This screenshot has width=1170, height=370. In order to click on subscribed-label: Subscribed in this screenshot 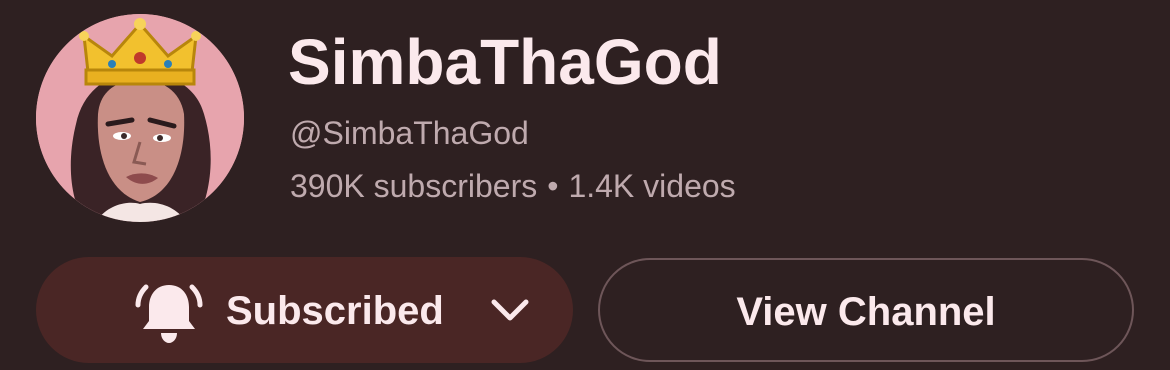, I will do `click(335, 311)`.